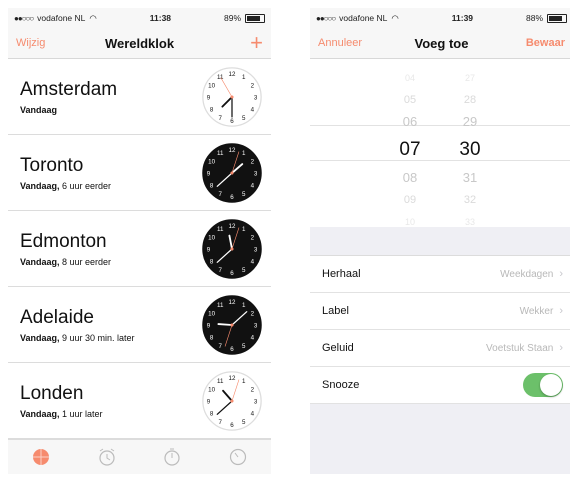 The image size is (570, 477). I want to click on tab-world-clock, so click(41, 457).